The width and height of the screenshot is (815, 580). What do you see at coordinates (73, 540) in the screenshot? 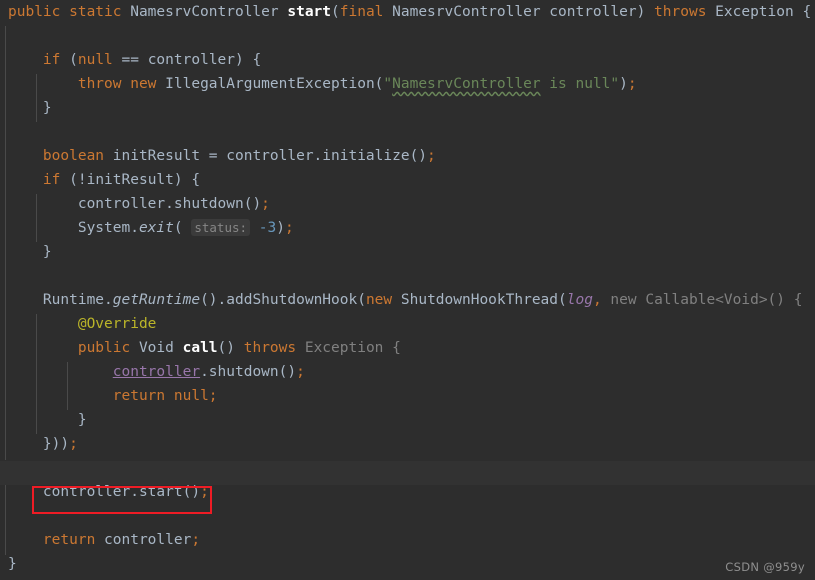
I see `token-keyword-return: return` at bounding box center [73, 540].